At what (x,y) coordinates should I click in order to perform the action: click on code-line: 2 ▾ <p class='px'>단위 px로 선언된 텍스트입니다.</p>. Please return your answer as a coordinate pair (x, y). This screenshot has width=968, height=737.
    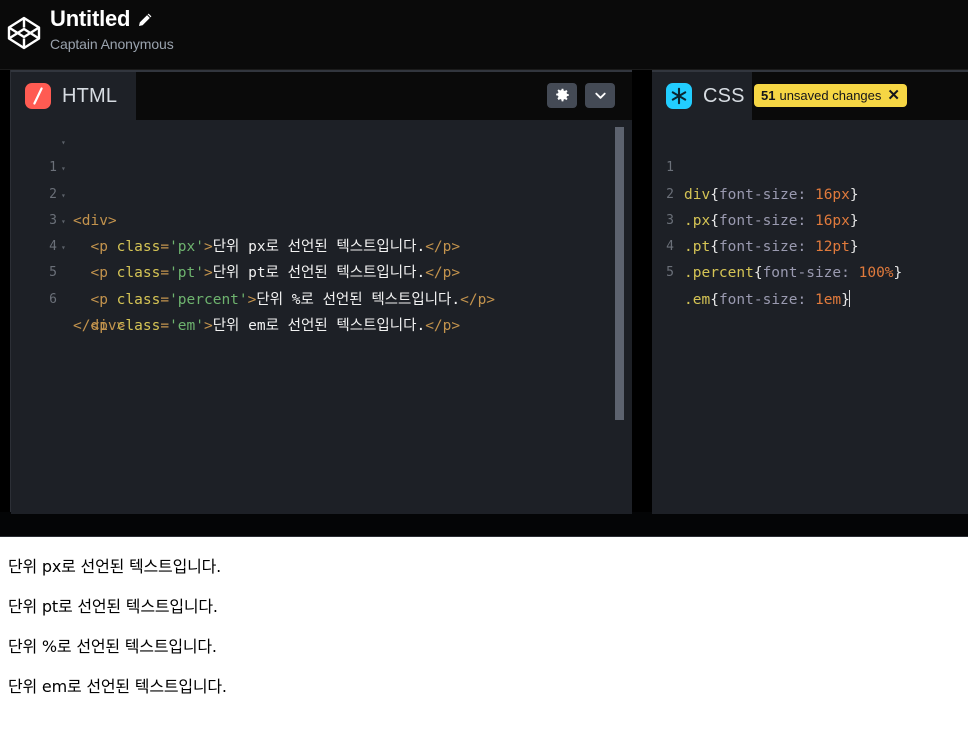
    Looking at the image, I should click on (321, 205).